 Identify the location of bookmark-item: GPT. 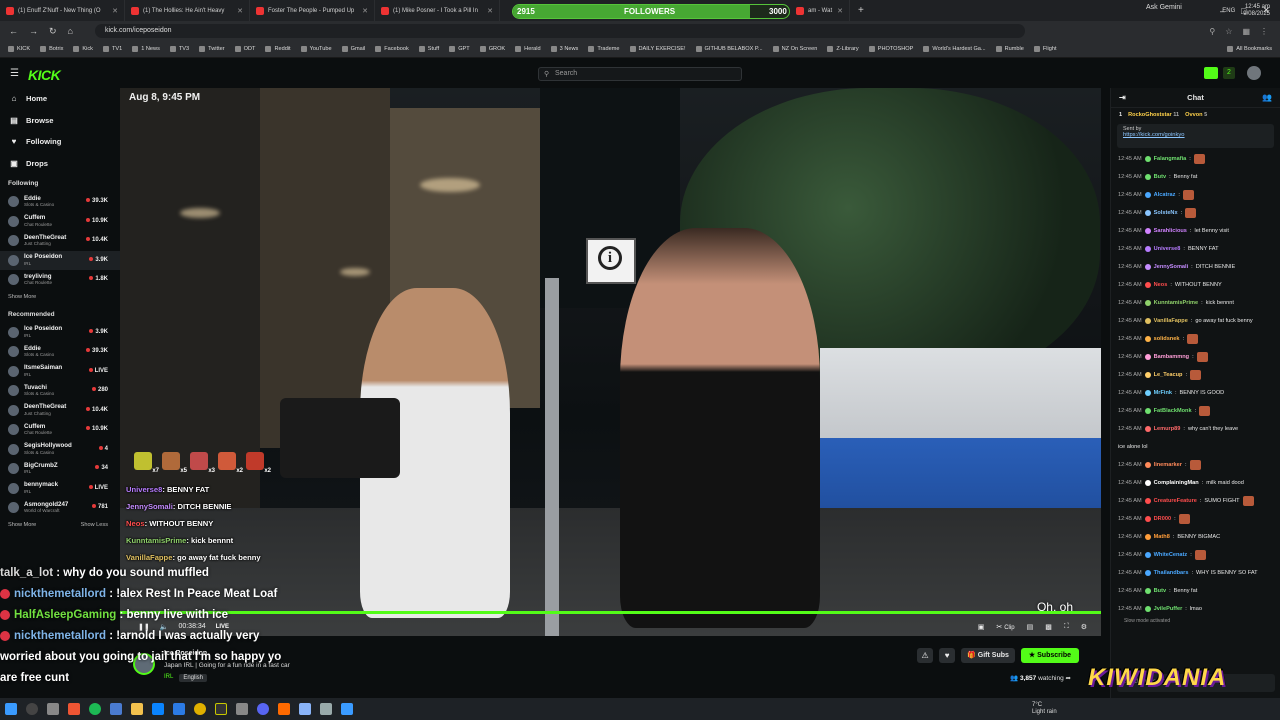
(459, 49).